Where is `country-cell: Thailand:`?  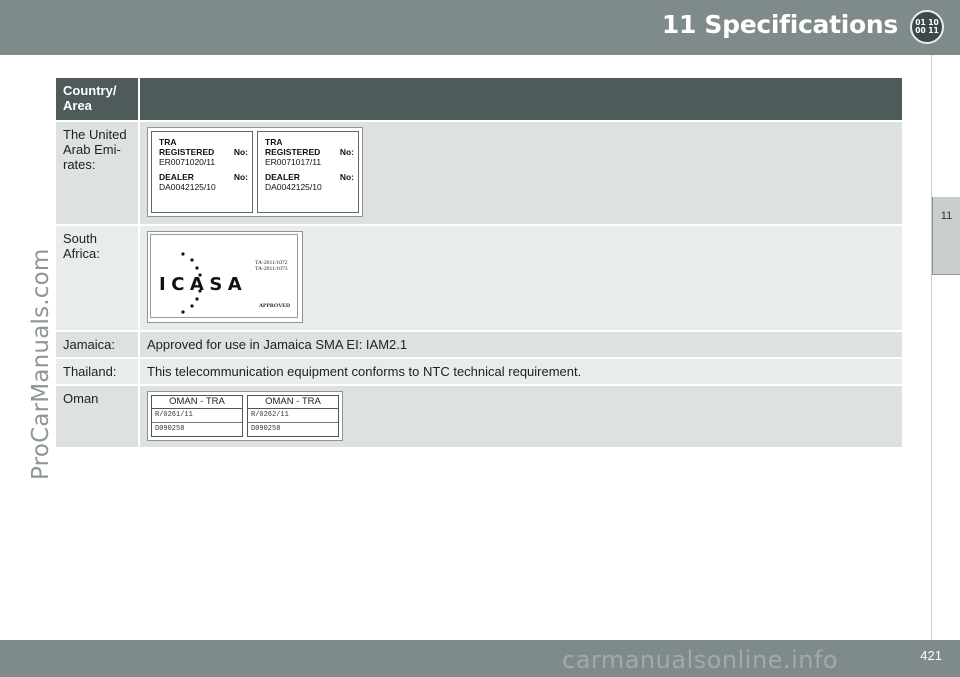
country-cell: Thailand: is located at coordinates (98, 371).